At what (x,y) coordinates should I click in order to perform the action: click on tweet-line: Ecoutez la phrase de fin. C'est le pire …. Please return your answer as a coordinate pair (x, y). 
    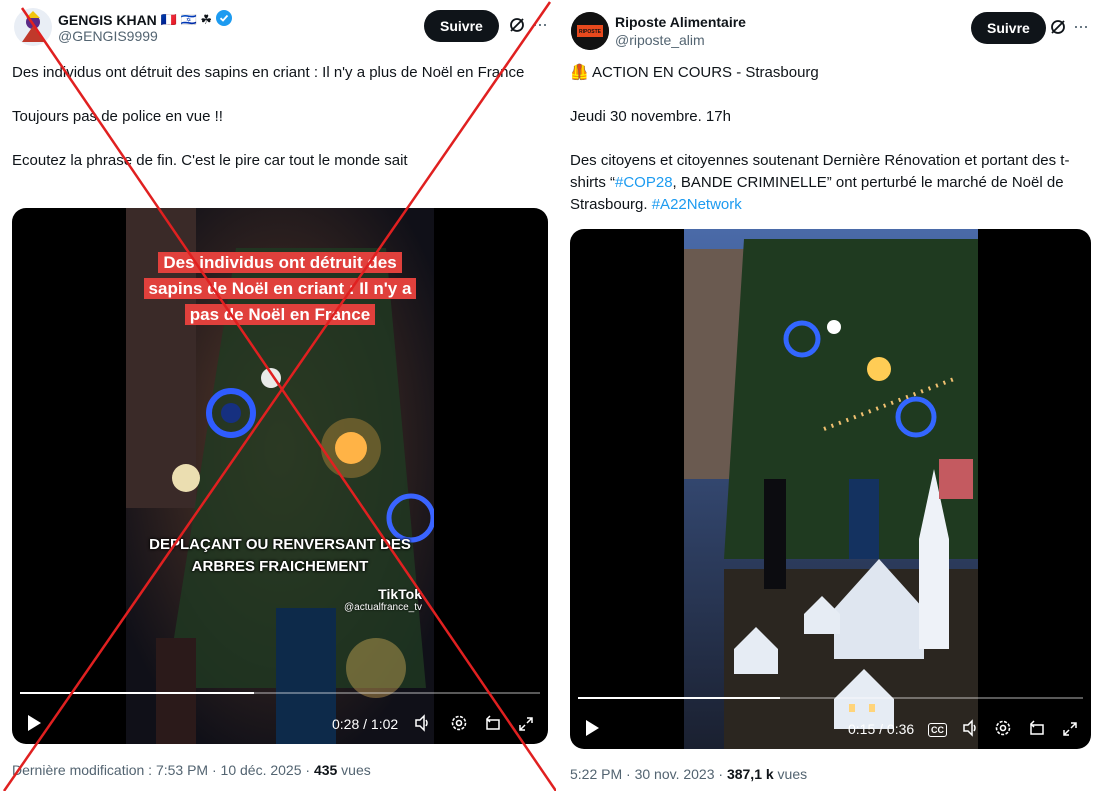
    Looking at the image, I should click on (210, 160).